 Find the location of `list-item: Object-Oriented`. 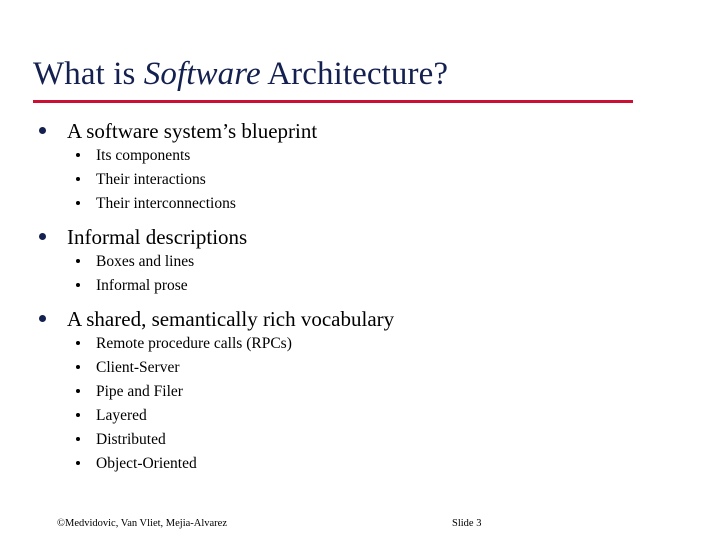

list-item: Object-Oriented is located at coordinates (360, 464).